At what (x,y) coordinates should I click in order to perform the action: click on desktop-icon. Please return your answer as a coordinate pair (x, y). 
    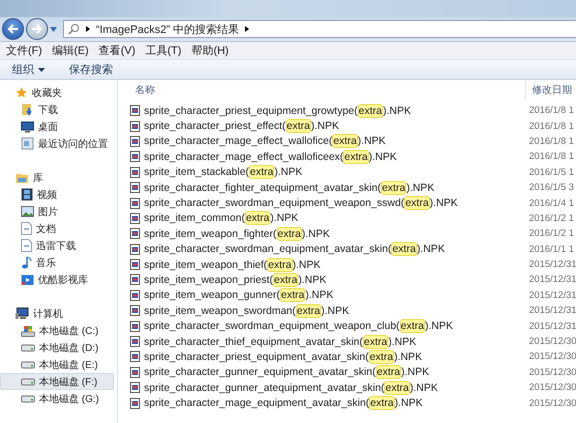
    Looking at the image, I should click on (27, 126).